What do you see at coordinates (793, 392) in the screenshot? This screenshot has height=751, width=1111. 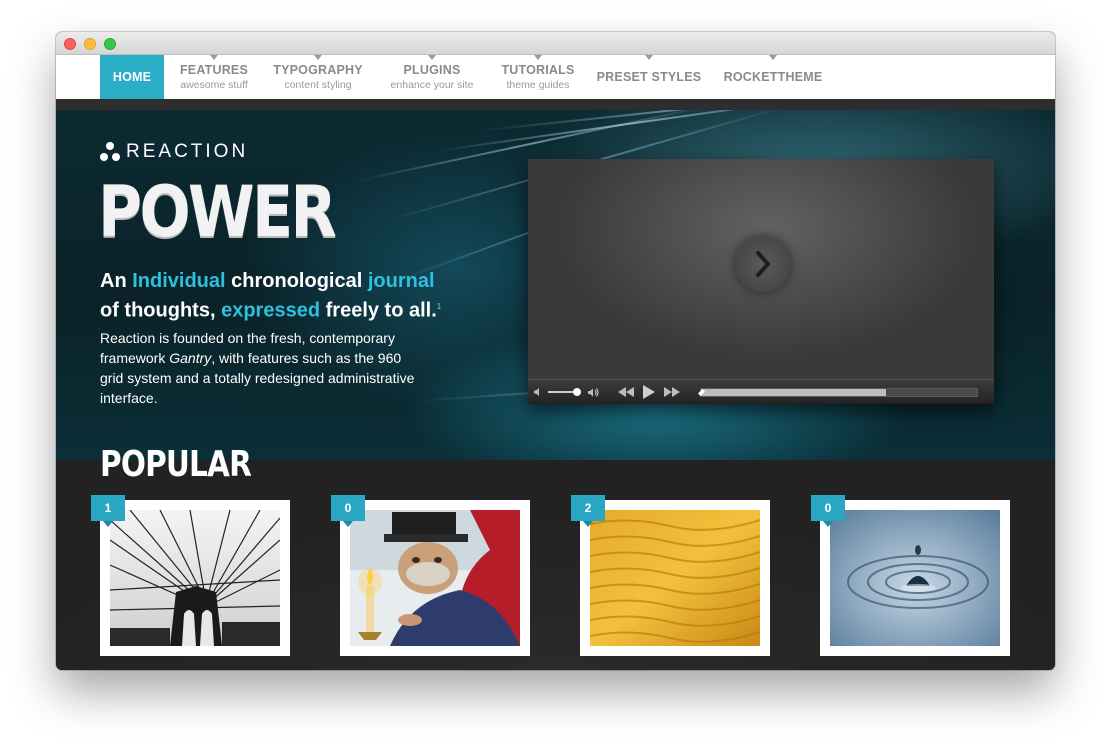 I see `buffer-progress` at bounding box center [793, 392].